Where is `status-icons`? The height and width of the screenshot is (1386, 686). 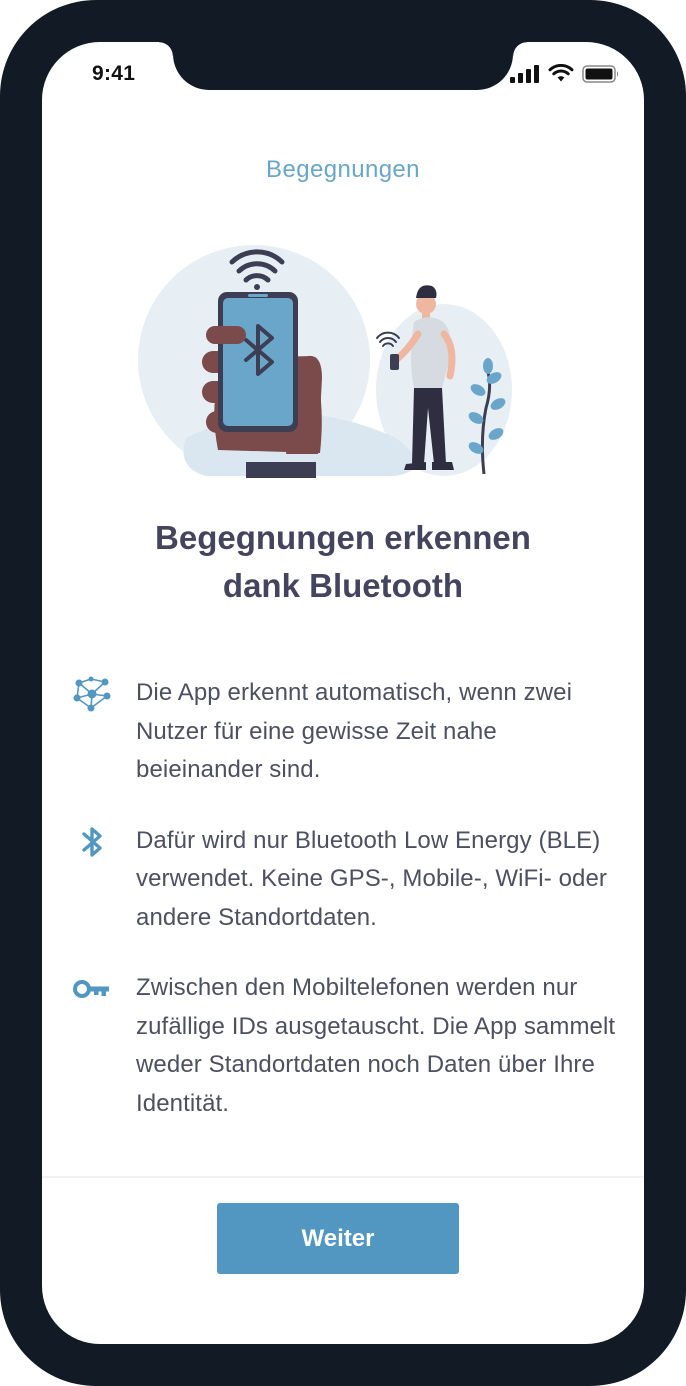
status-icons is located at coordinates (565, 73).